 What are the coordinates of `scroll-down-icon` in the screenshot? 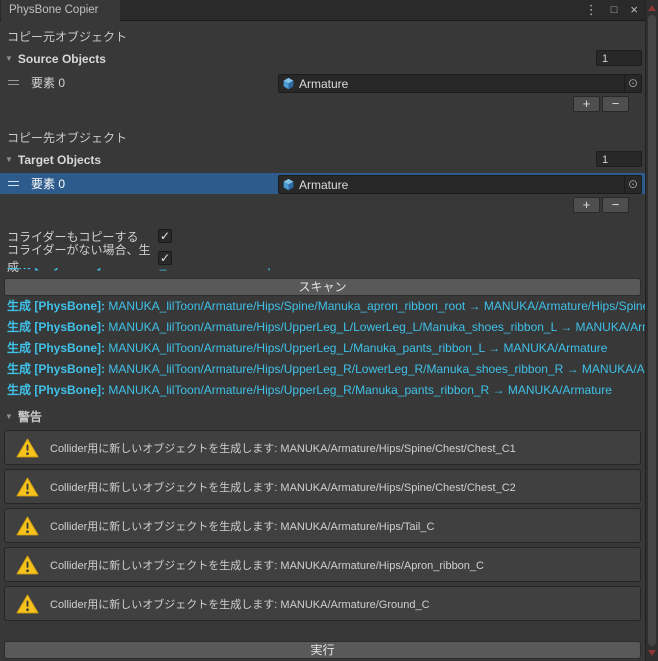 It's located at (652, 653).